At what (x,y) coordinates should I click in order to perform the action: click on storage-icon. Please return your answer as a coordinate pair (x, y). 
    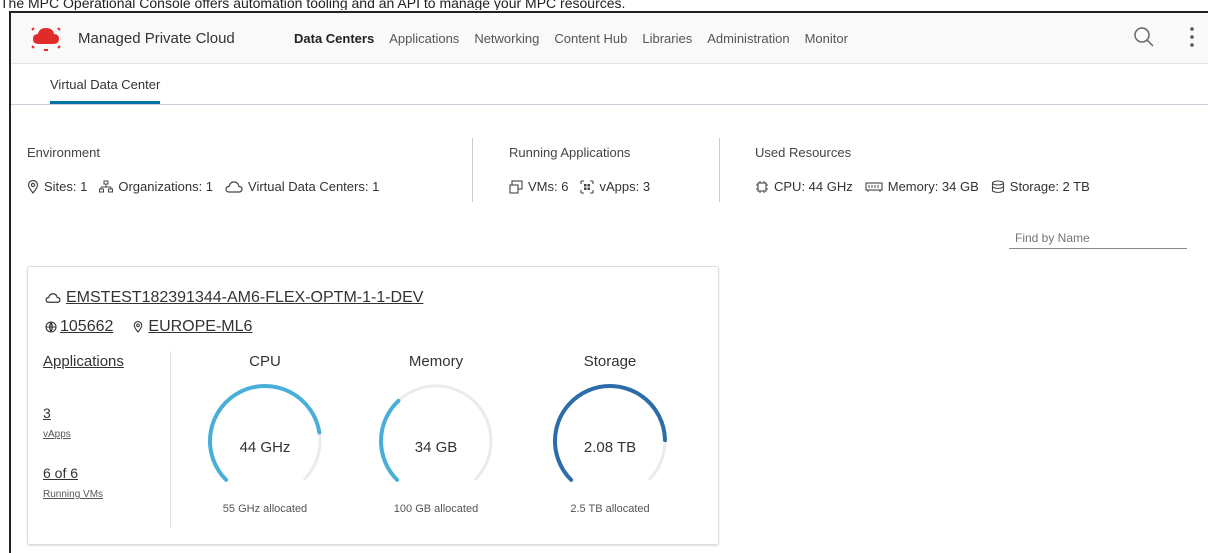
    Looking at the image, I should click on (997, 186).